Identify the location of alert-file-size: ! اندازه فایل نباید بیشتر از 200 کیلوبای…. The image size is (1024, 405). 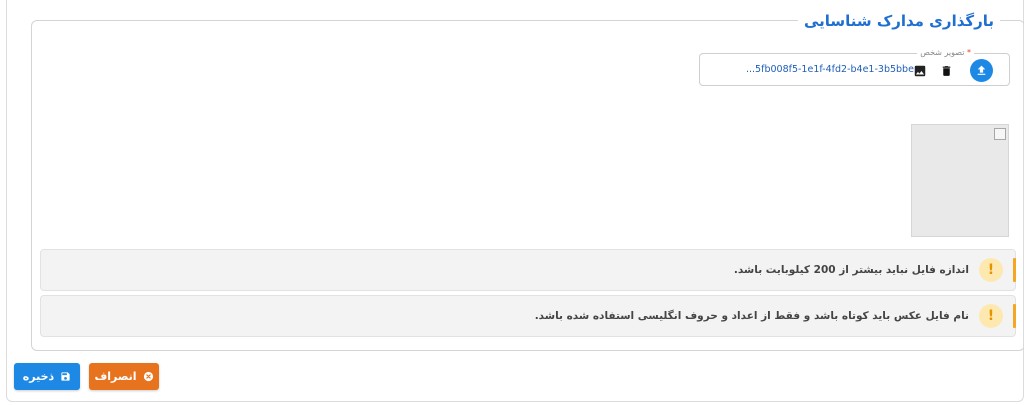
(528, 270).